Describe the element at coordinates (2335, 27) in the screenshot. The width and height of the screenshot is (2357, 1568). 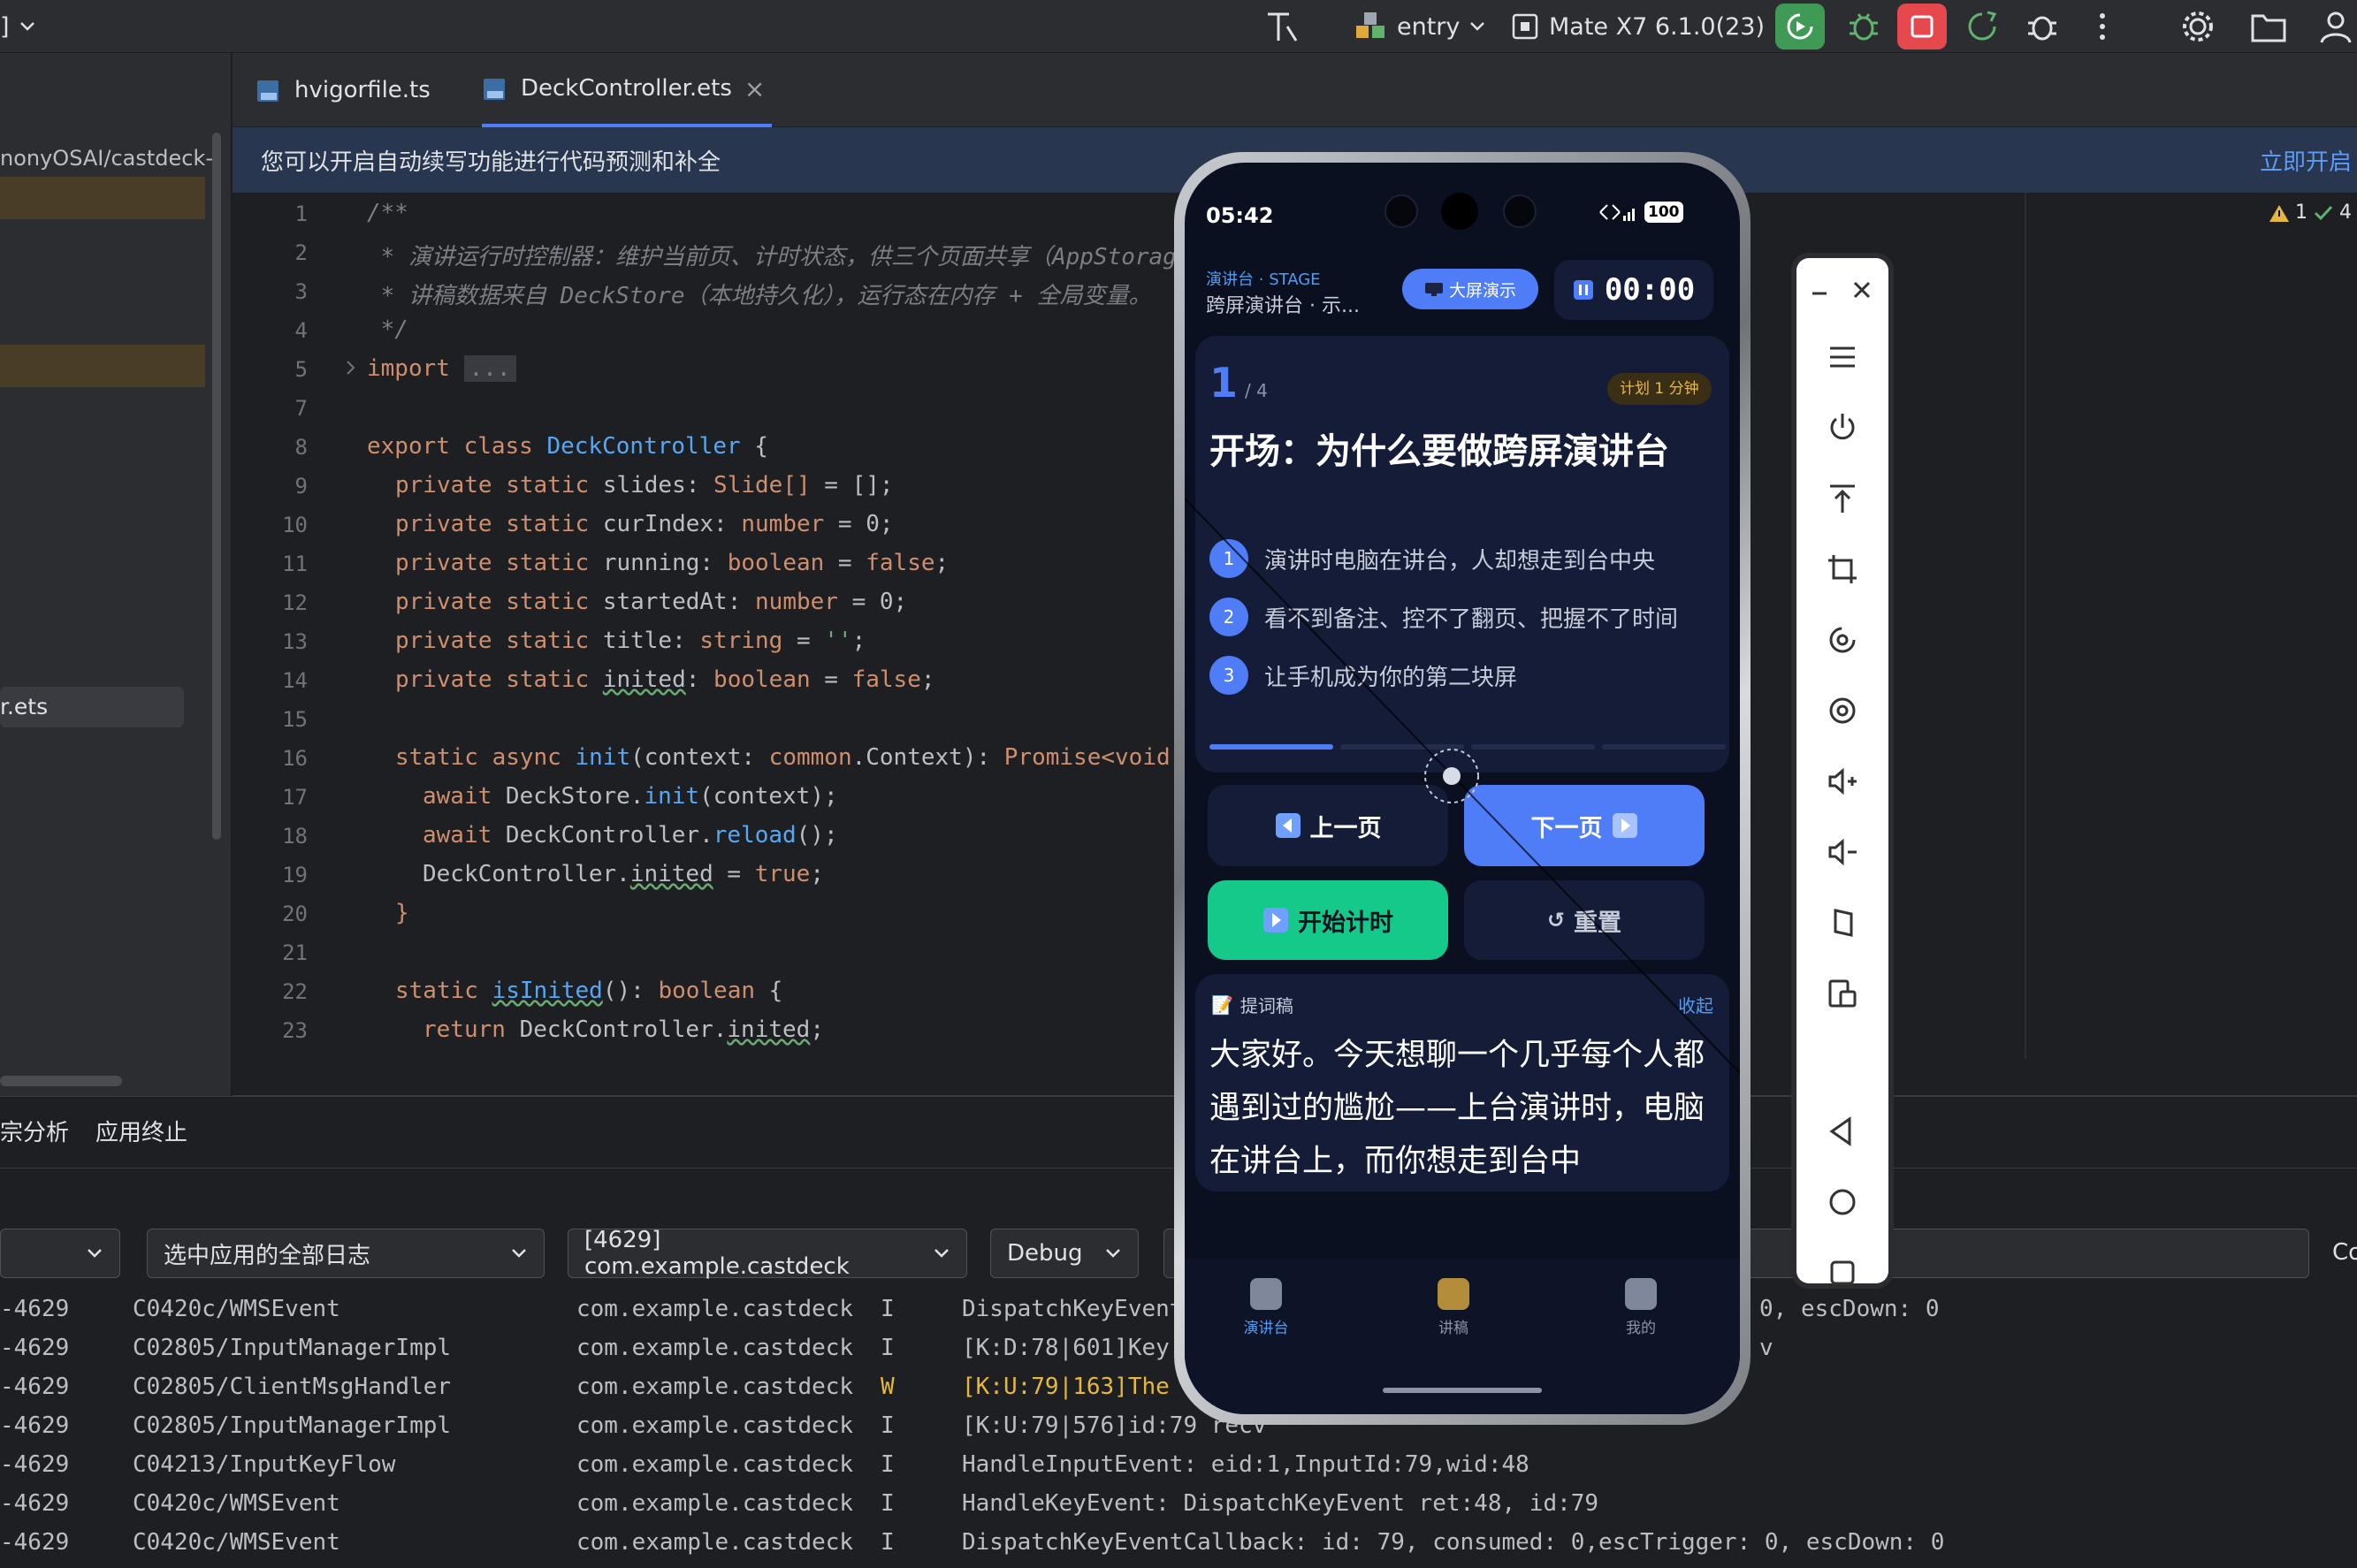
I see `account-icon` at that location.